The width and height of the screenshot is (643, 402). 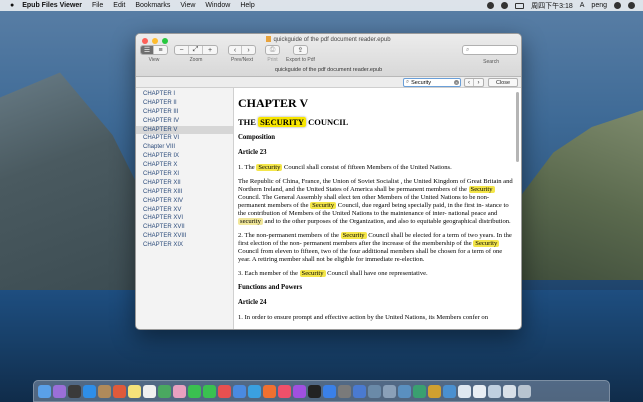 I want to click on utility-4-icon, so click(x=419, y=391).